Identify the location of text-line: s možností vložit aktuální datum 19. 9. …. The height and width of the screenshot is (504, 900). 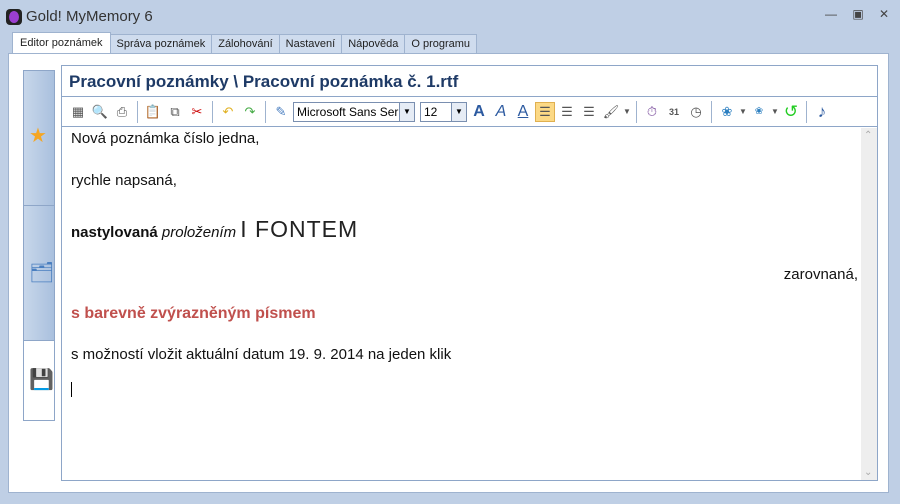
(261, 354).